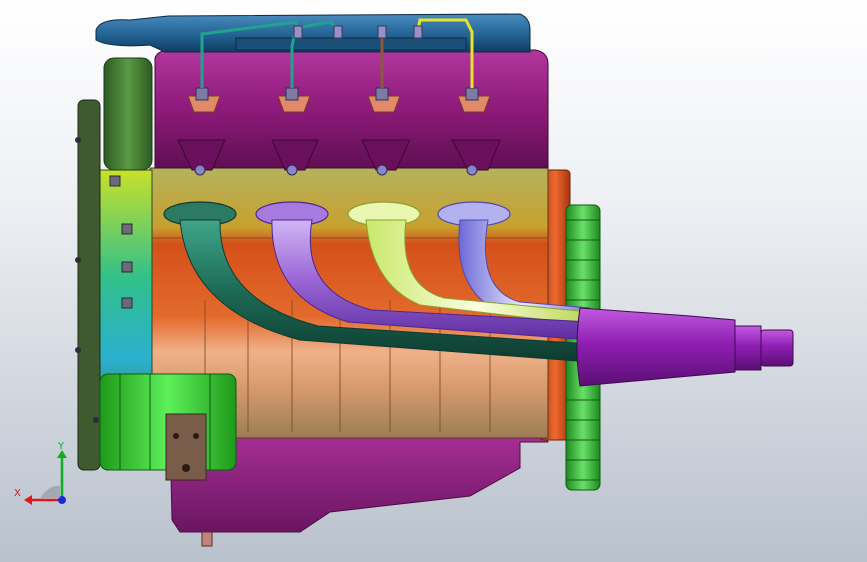 This screenshot has width=867, height=562. I want to click on axis-triad: Y X, so click(40, 473).